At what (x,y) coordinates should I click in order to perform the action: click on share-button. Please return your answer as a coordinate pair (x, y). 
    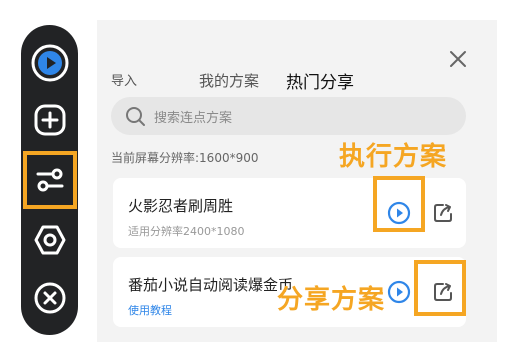
    Looking at the image, I should click on (443, 213).